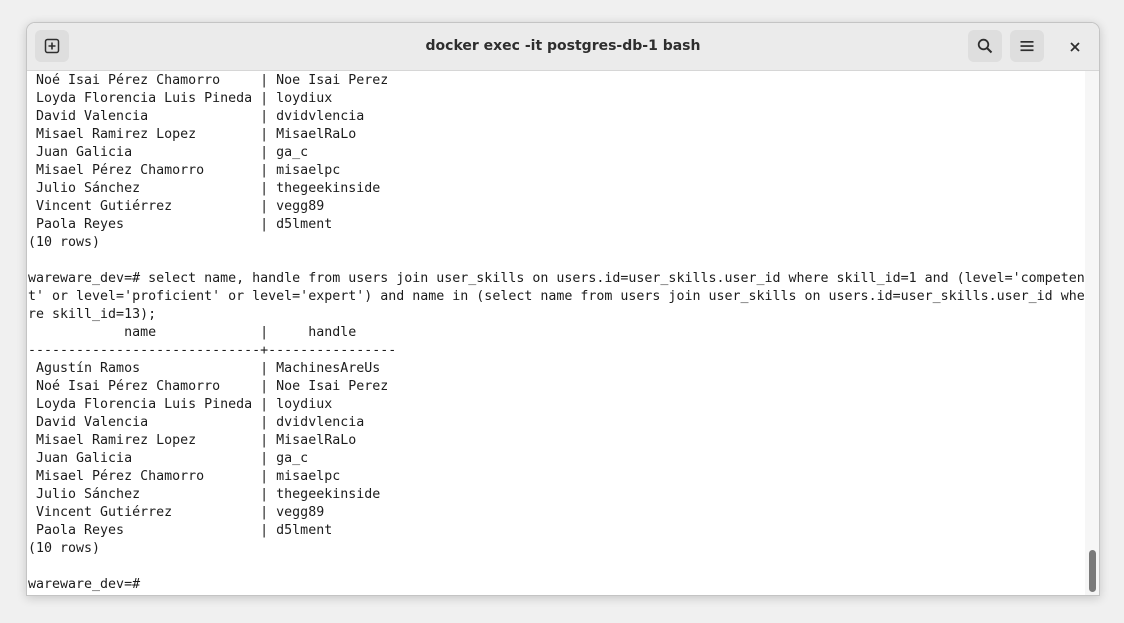  I want to click on new-tab-button, so click(52, 46).